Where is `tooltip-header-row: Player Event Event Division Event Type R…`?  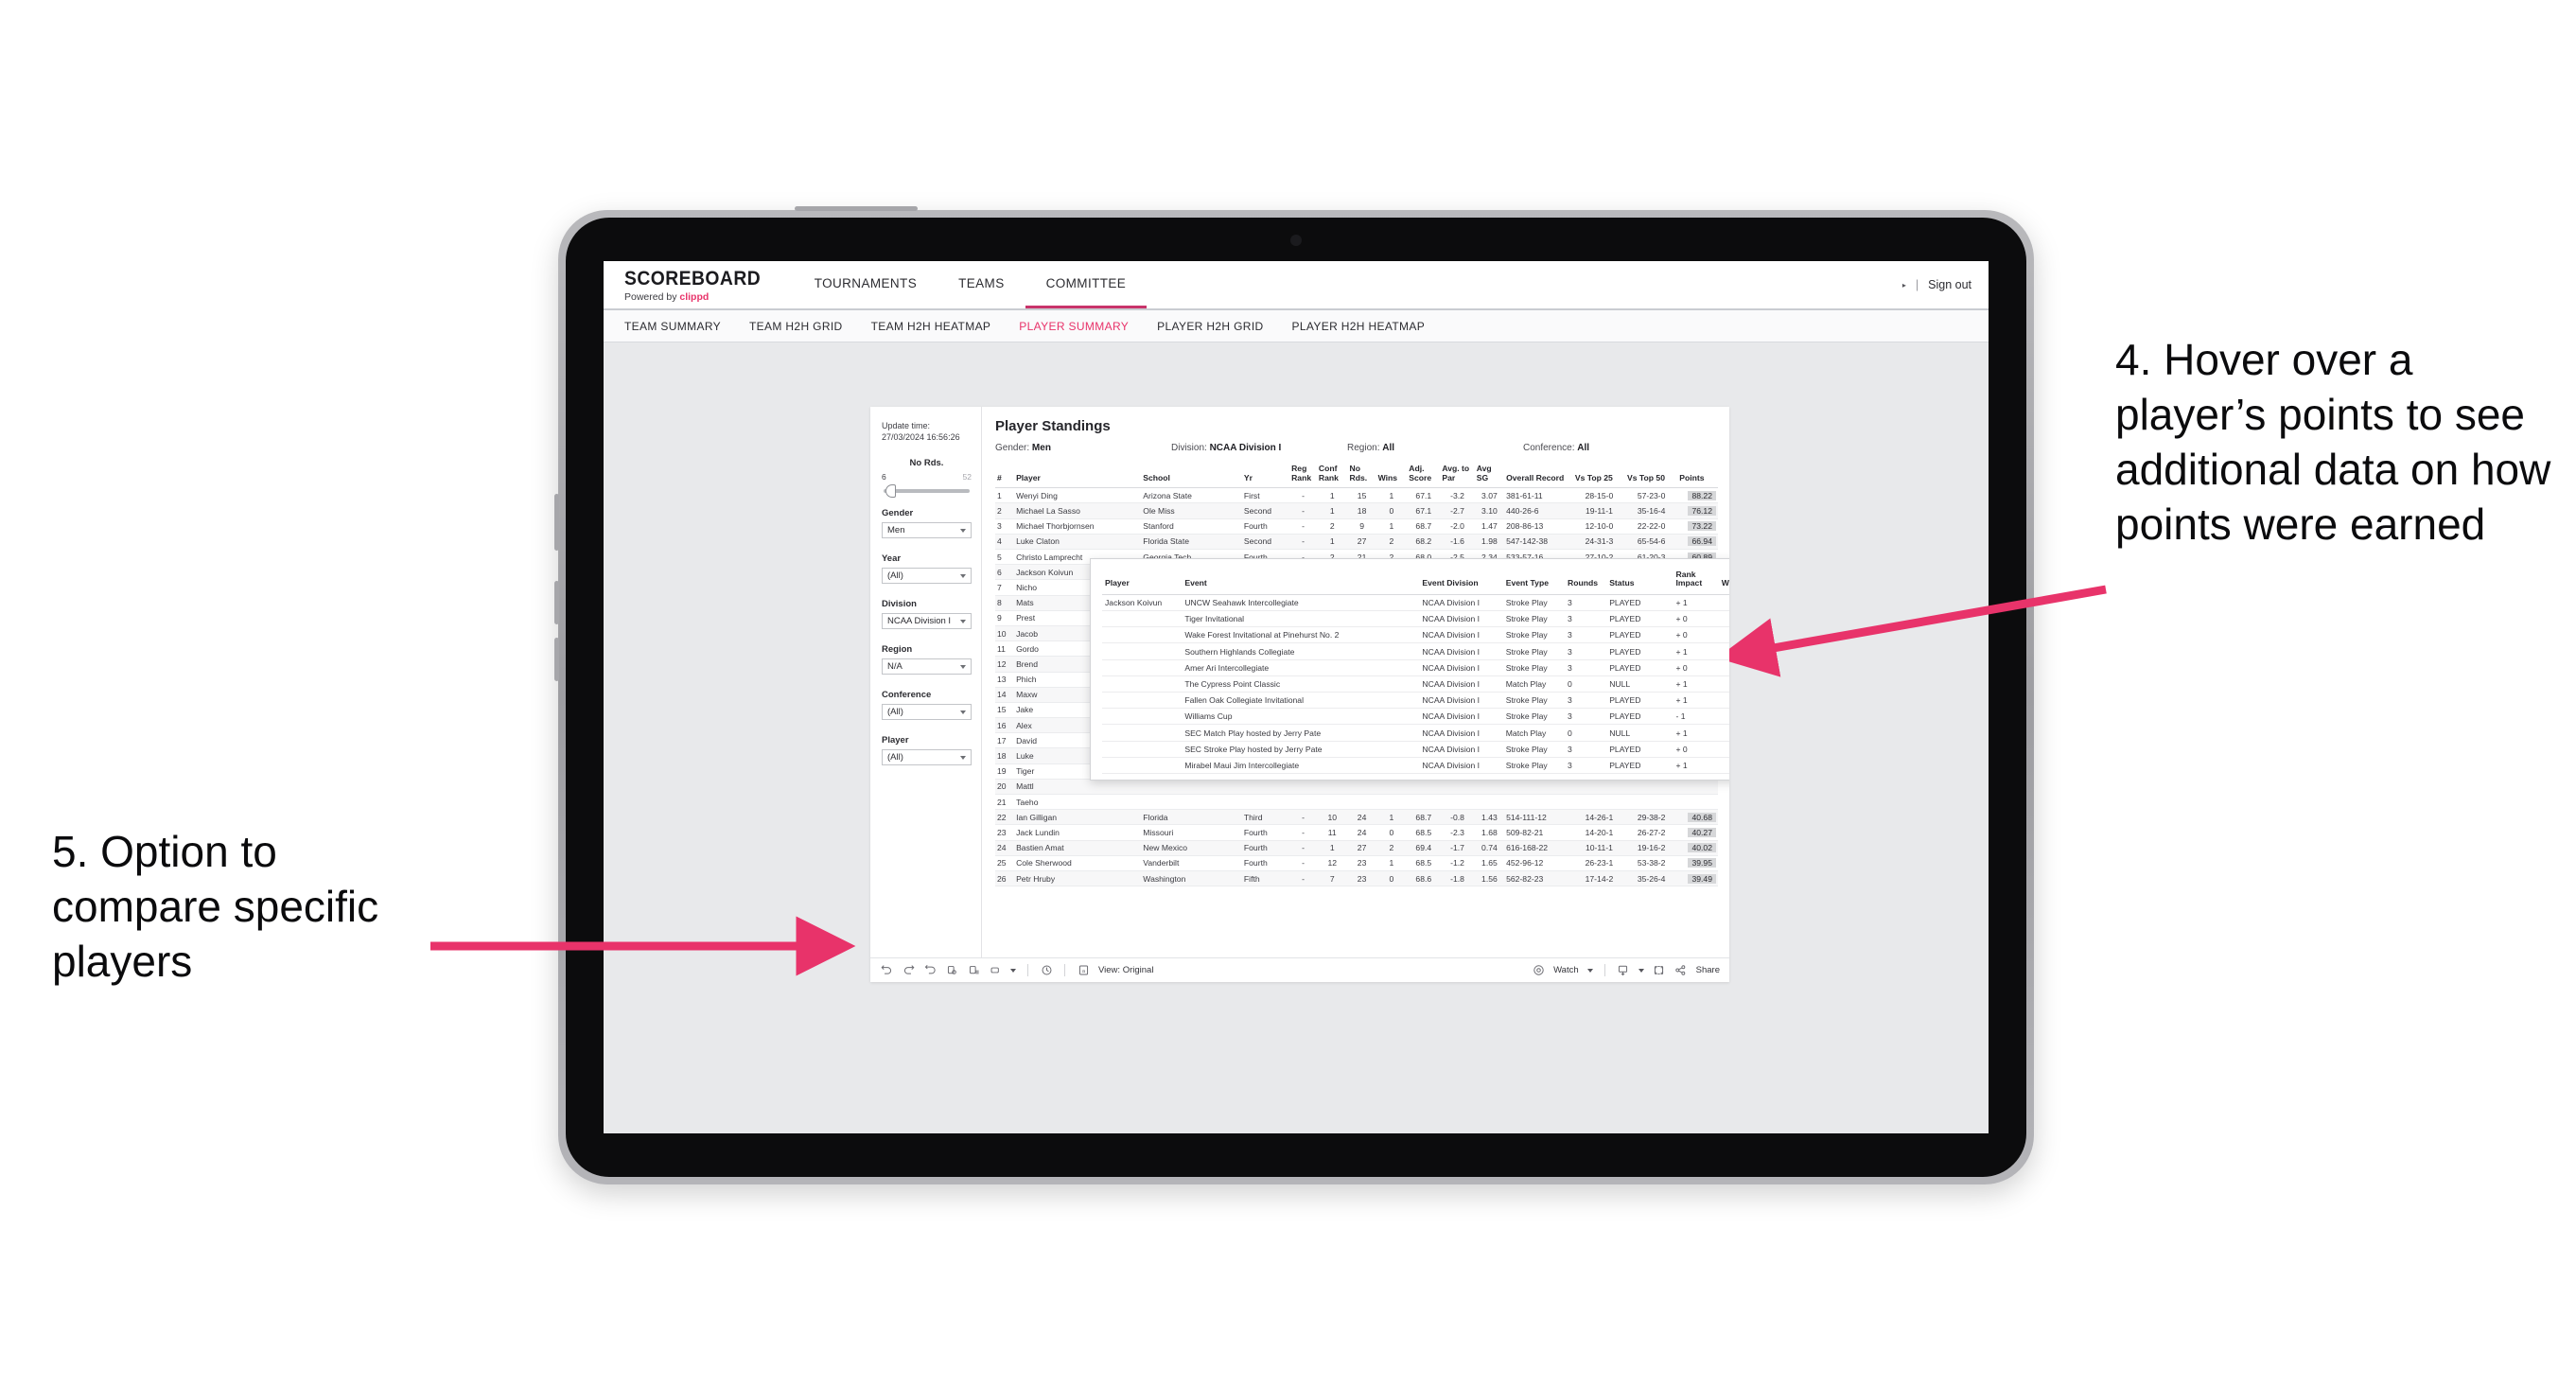
tooltip-header-row: Player Event Event Division Event Type R… is located at coordinates (1416, 582).